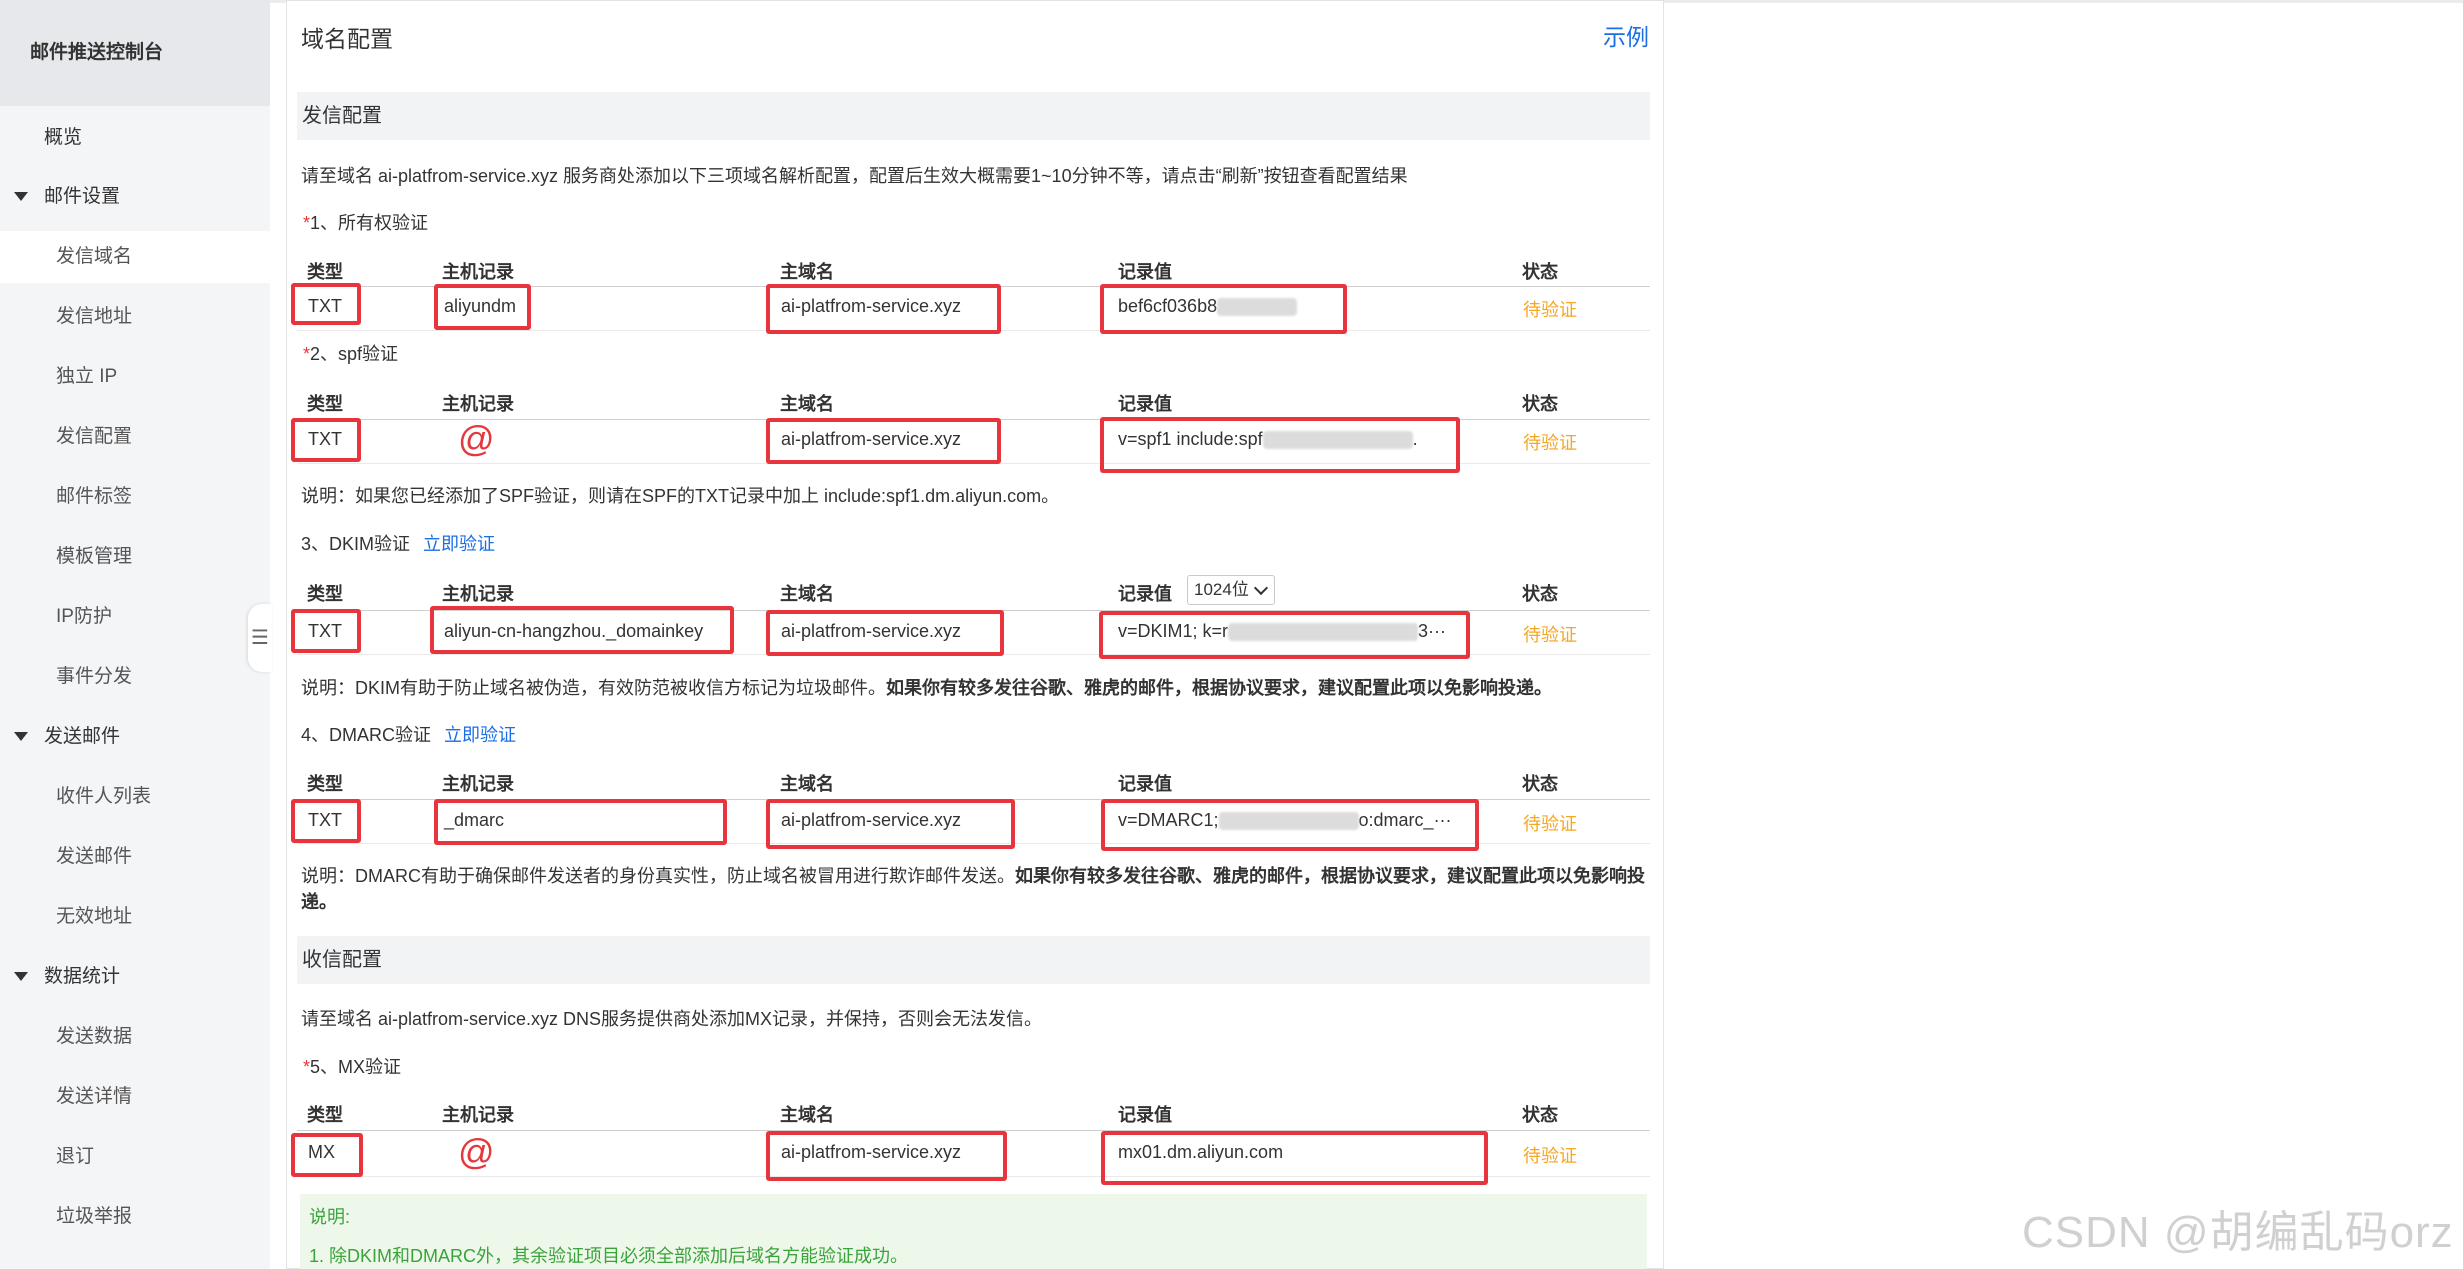 This screenshot has height=1269, width=2463. I want to click on dkim-note-bold: 如果你有较多发往谷歌、雅虎的邮件，根据协议要求，建议配置此项以免影响投递。, so click(1219, 688).